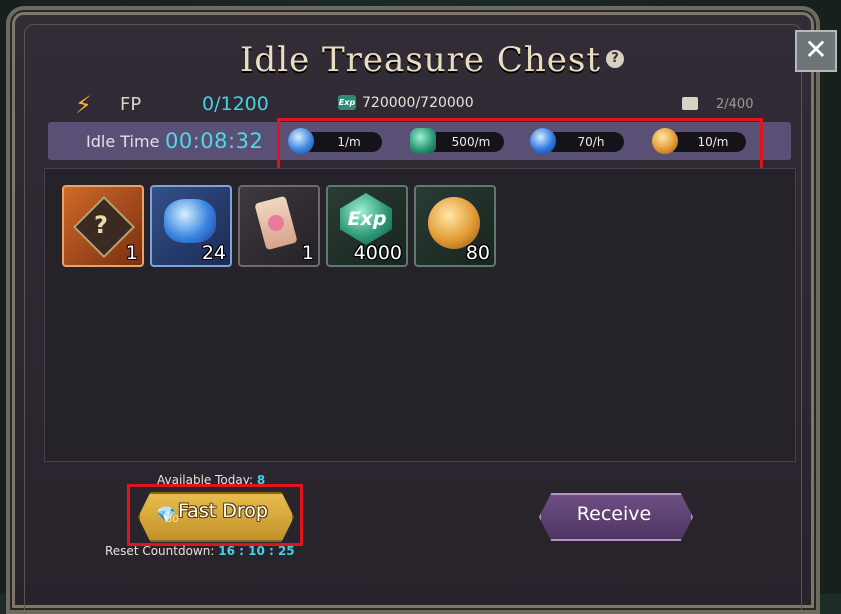  I want to click on reset-countdown: Reset Countdown: 16 : 10 : 25, so click(200, 551).